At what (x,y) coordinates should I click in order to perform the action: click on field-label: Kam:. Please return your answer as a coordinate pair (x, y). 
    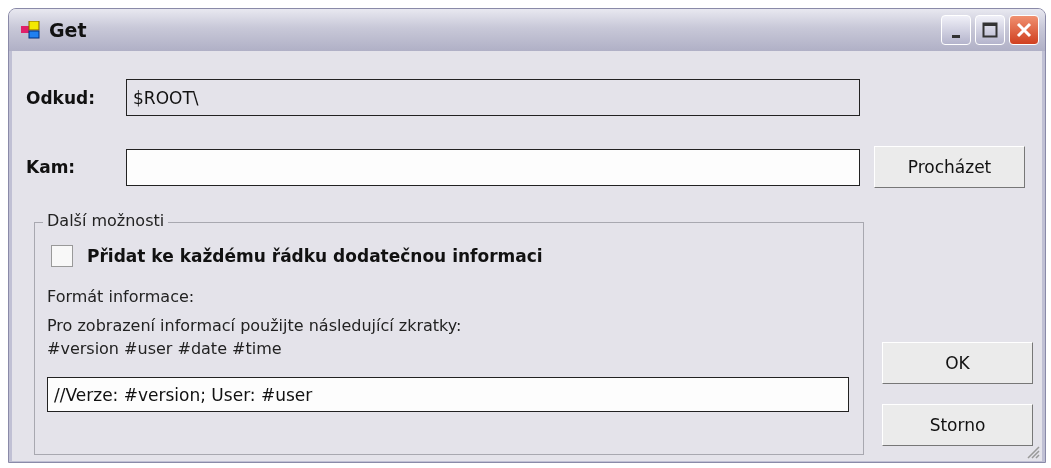
    Looking at the image, I should click on (51, 167).